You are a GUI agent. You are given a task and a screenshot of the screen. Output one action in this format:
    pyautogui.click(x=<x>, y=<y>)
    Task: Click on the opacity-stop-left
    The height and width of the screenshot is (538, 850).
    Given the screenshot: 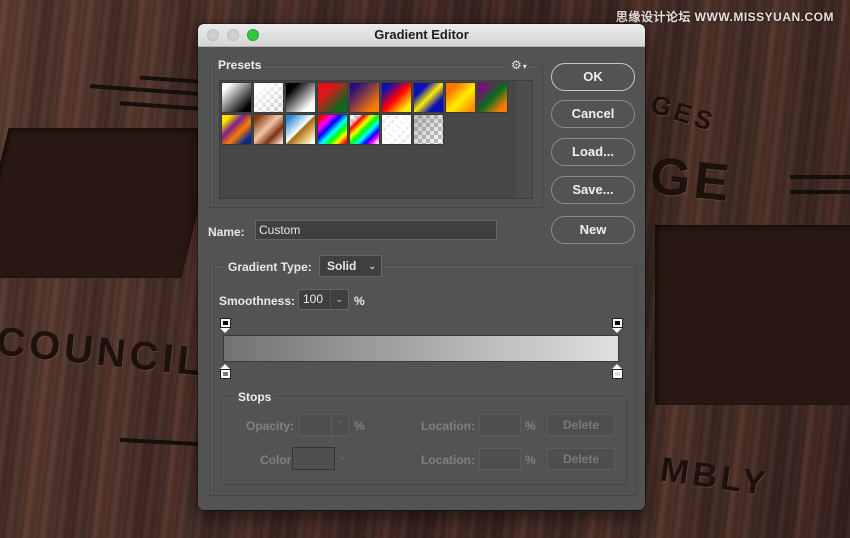 What is the action you would take?
    pyautogui.click(x=225, y=326)
    